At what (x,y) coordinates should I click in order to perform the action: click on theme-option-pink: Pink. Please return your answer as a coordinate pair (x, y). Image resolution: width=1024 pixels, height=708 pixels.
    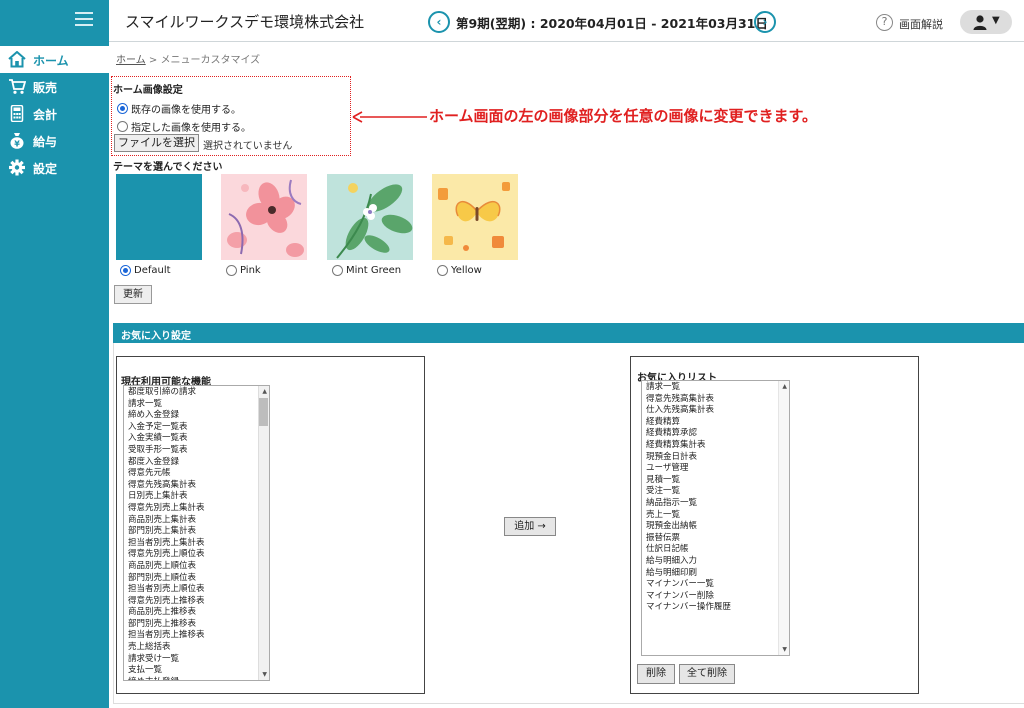
    Looking at the image, I should click on (243, 270).